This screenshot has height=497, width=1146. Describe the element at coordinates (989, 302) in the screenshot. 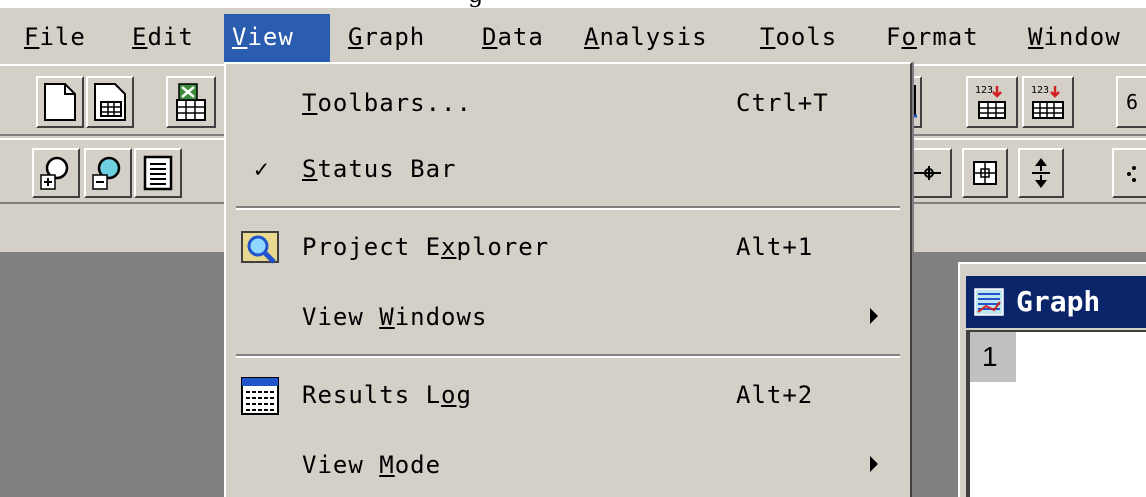

I see `graph-window-icon` at that location.